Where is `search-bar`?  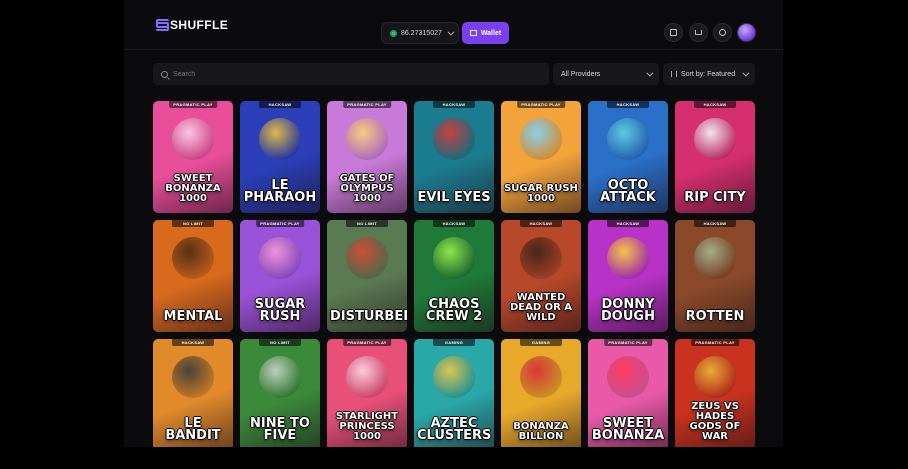 search-bar is located at coordinates (351, 74).